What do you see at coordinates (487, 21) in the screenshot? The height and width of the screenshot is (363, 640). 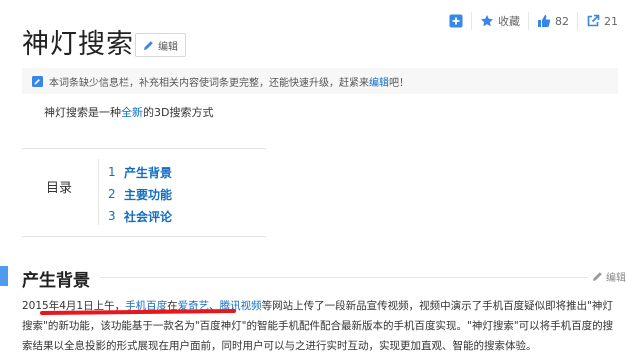 I see `star-icon` at bounding box center [487, 21].